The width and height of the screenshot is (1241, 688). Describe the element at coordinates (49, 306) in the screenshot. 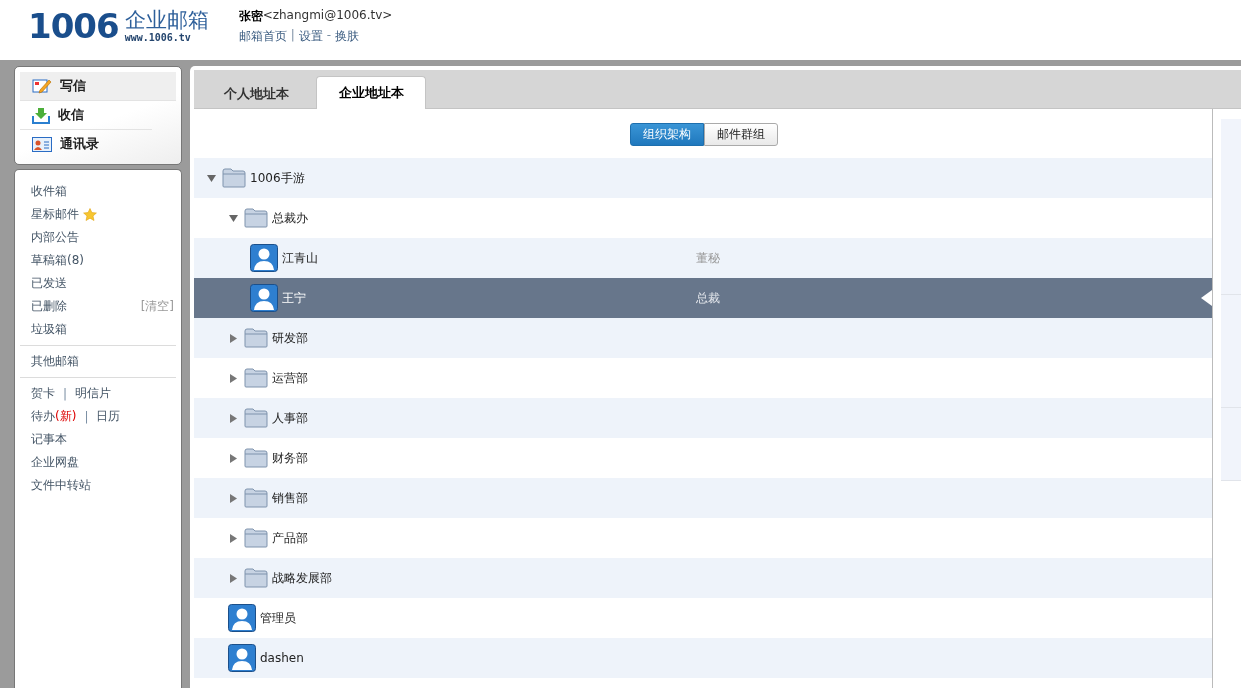

I see `folder-link: 已删除` at that location.